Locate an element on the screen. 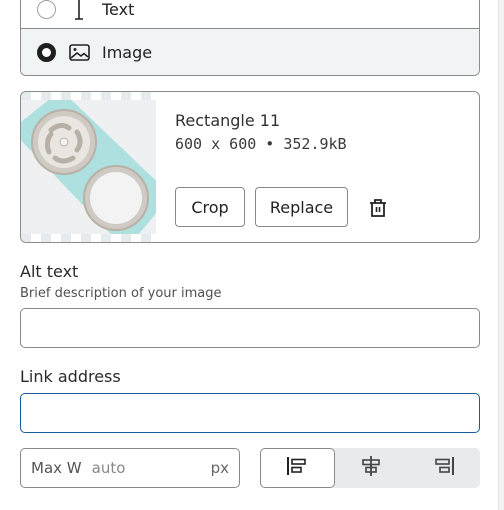 Image resolution: width=504 pixels, height=510 pixels. align-right-button is located at coordinates (443, 468).